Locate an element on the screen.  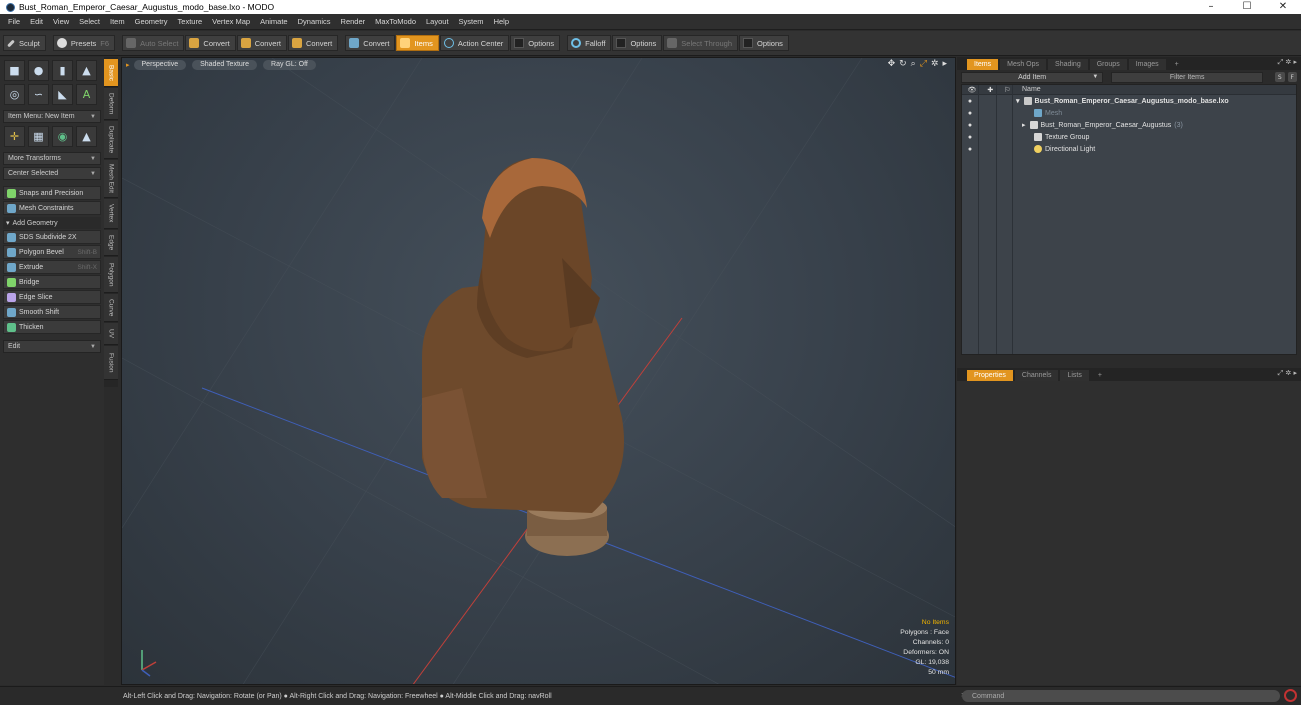
tab-shading: Shading is located at coordinates (1068, 64).